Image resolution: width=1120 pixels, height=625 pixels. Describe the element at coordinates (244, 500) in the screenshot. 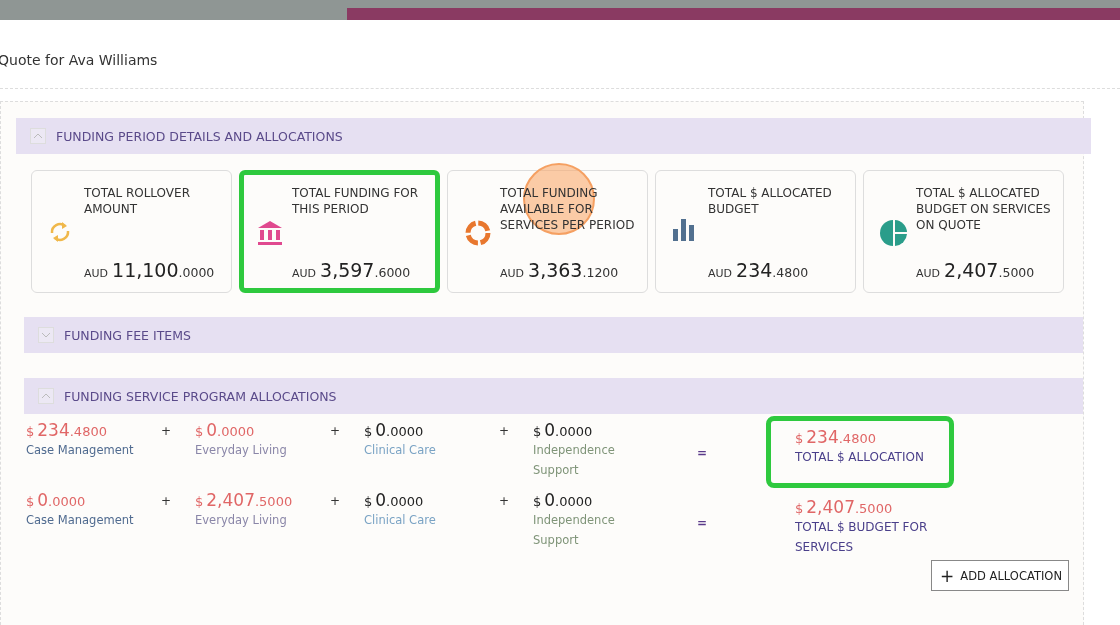

I see `amount-value: $ 2,407.5000` at that location.